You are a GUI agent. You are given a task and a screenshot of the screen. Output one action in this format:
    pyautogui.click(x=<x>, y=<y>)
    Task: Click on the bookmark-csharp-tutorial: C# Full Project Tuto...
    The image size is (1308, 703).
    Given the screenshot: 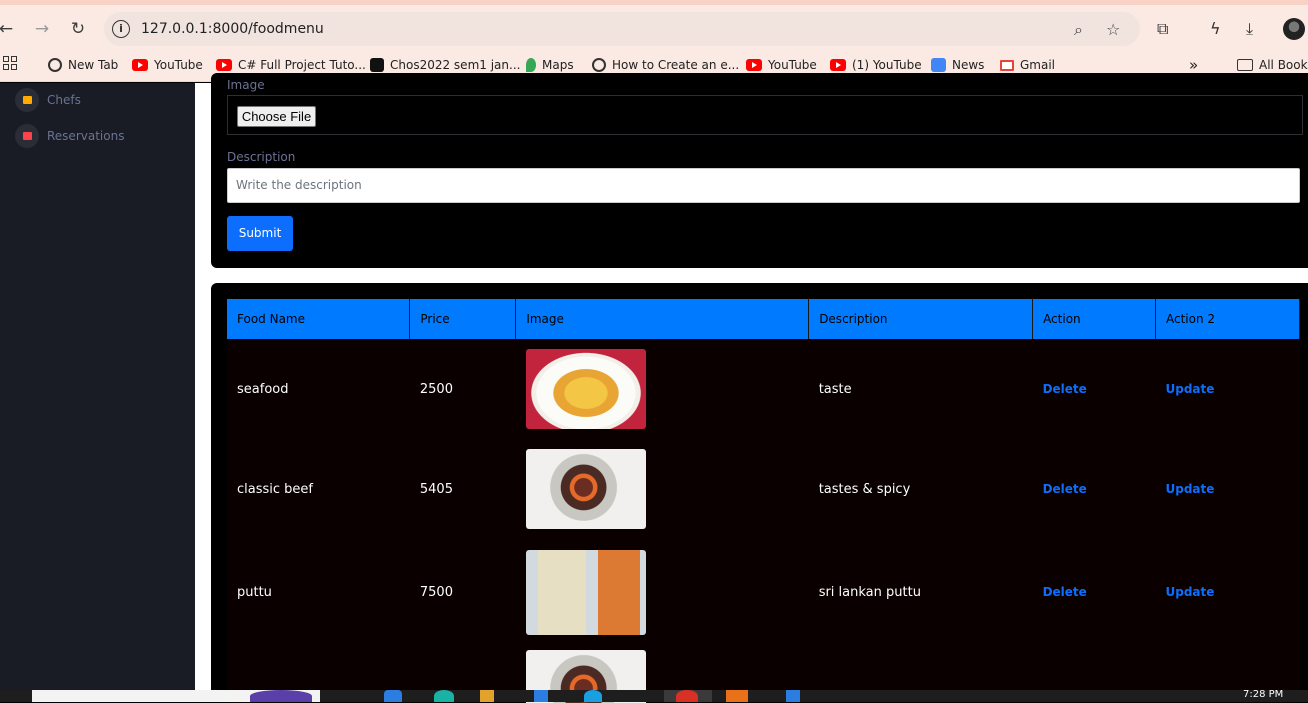 What is the action you would take?
    pyautogui.click(x=291, y=65)
    